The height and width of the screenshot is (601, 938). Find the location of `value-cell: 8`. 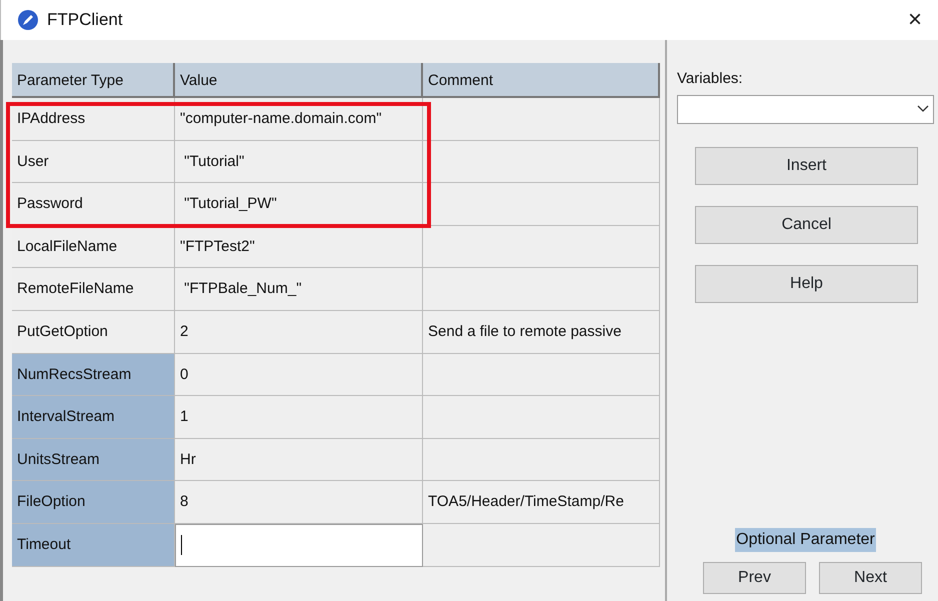

value-cell: 8 is located at coordinates (299, 502).